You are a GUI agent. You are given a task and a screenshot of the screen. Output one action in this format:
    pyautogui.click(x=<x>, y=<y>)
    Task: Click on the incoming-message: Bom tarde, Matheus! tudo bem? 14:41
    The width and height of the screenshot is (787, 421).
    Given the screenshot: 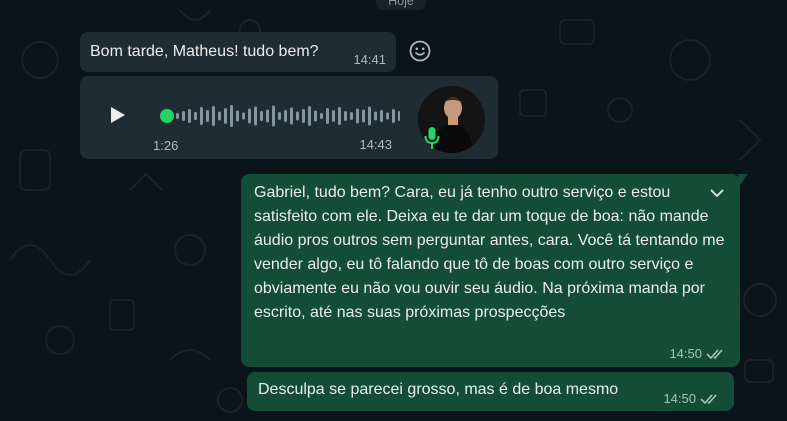 What is the action you would take?
    pyautogui.click(x=238, y=52)
    